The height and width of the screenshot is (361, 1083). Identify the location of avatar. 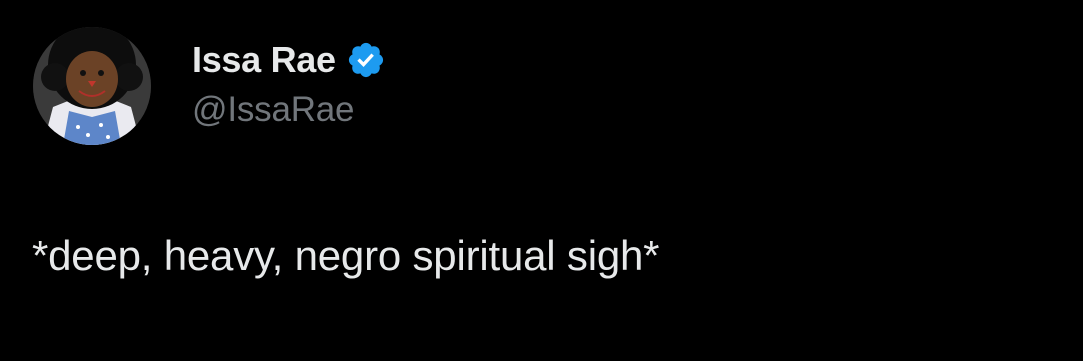
(92, 86).